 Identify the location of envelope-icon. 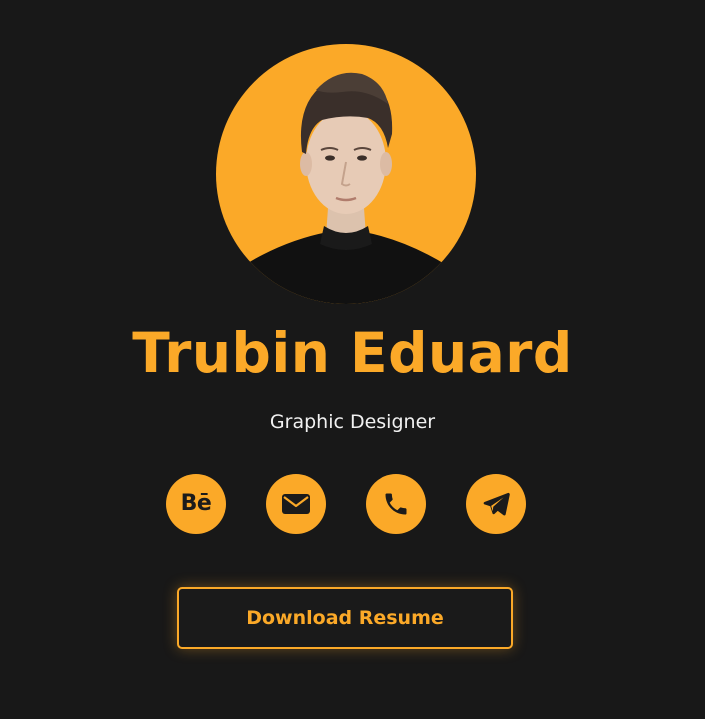
(296, 504).